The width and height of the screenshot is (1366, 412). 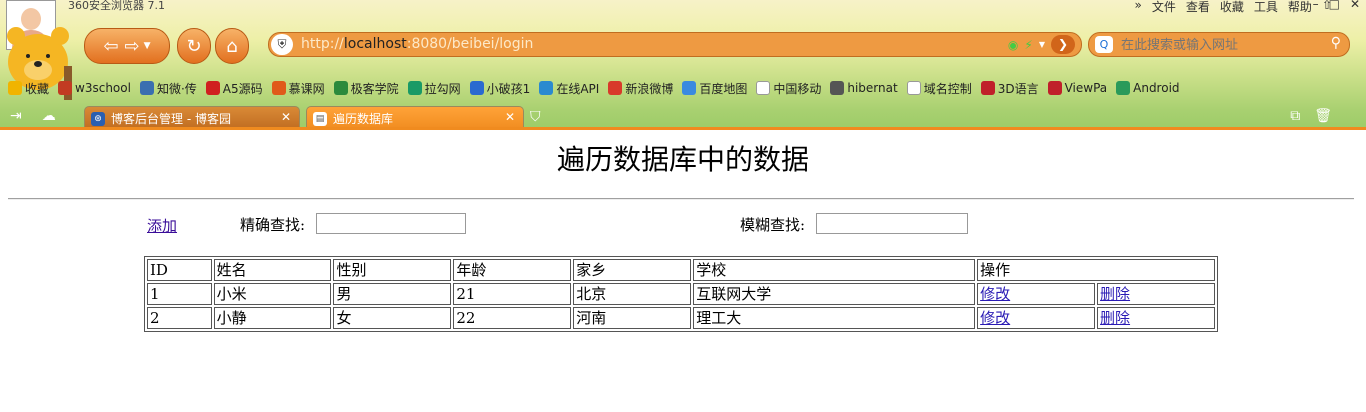 What do you see at coordinates (1316, 5) in the screenshot?
I see `minimize-icon: –` at bounding box center [1316, 5].